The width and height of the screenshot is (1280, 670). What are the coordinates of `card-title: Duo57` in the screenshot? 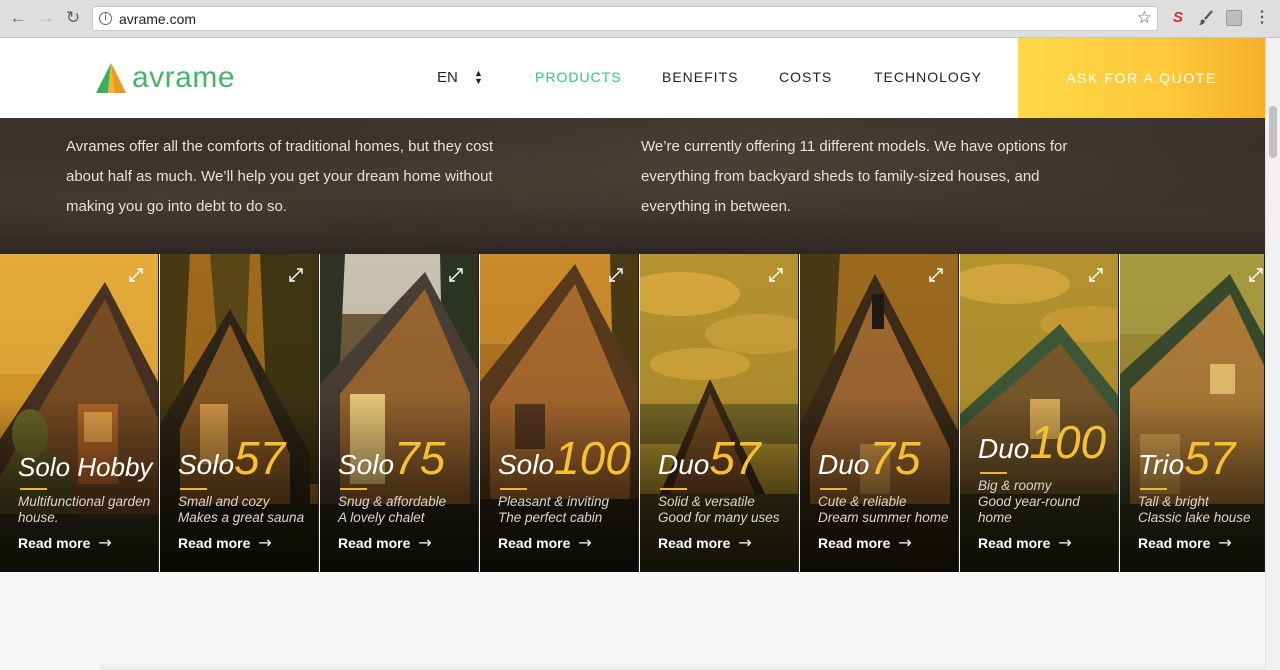 It's located at (709, 458).